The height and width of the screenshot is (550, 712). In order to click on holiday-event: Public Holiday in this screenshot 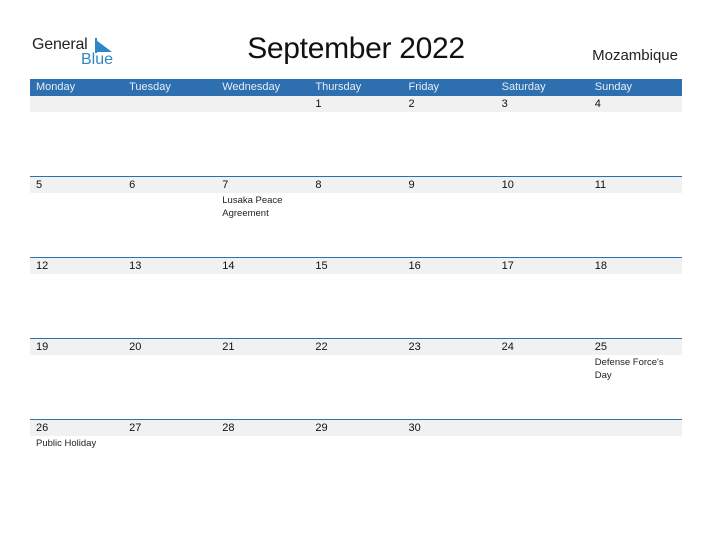, I will do `click(66, 443)`.